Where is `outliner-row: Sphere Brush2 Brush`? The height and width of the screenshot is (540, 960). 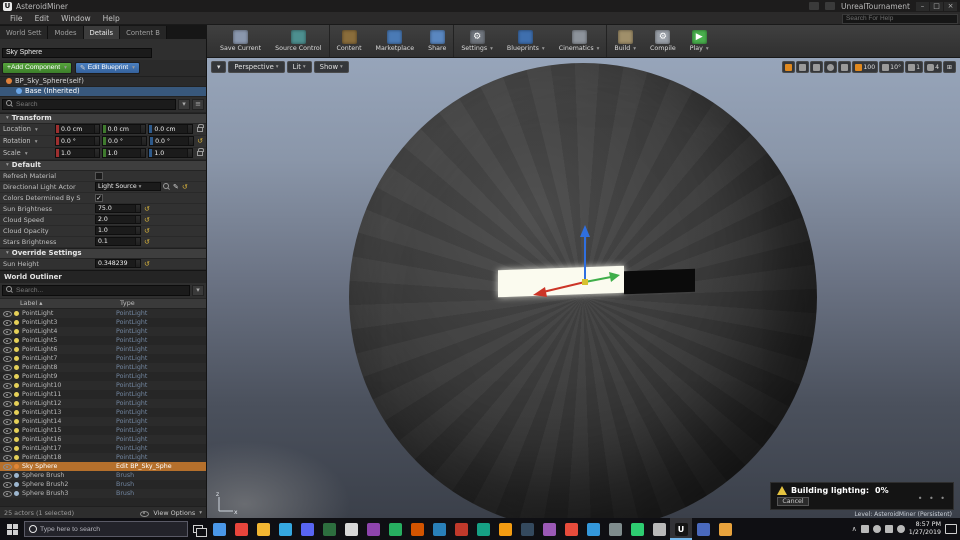 outliner-row: Sphere Brush2 Brush is located at coordinates (103, 484).